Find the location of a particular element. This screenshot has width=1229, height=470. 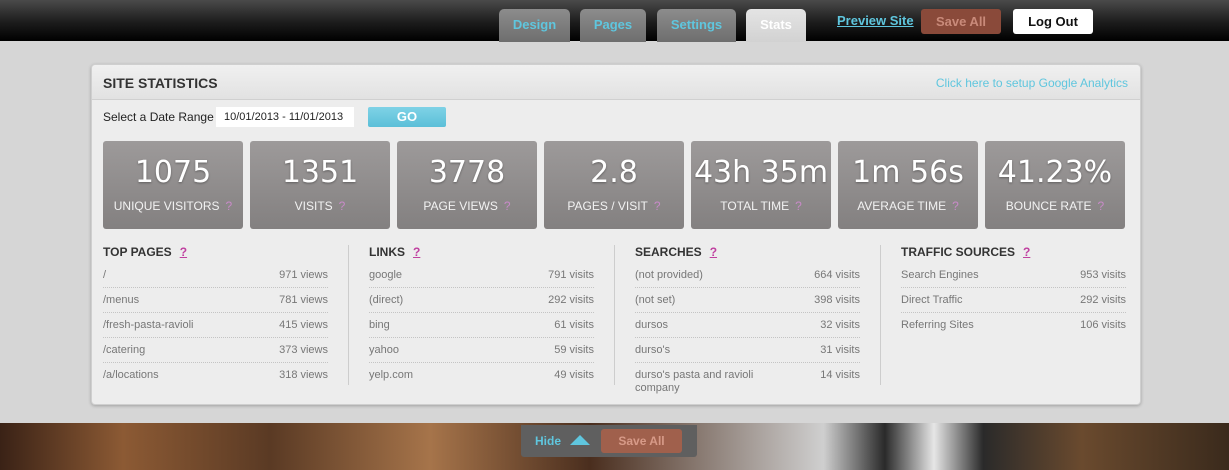

date-range-label: Select a Date Range is located at coordinates (158, 117).